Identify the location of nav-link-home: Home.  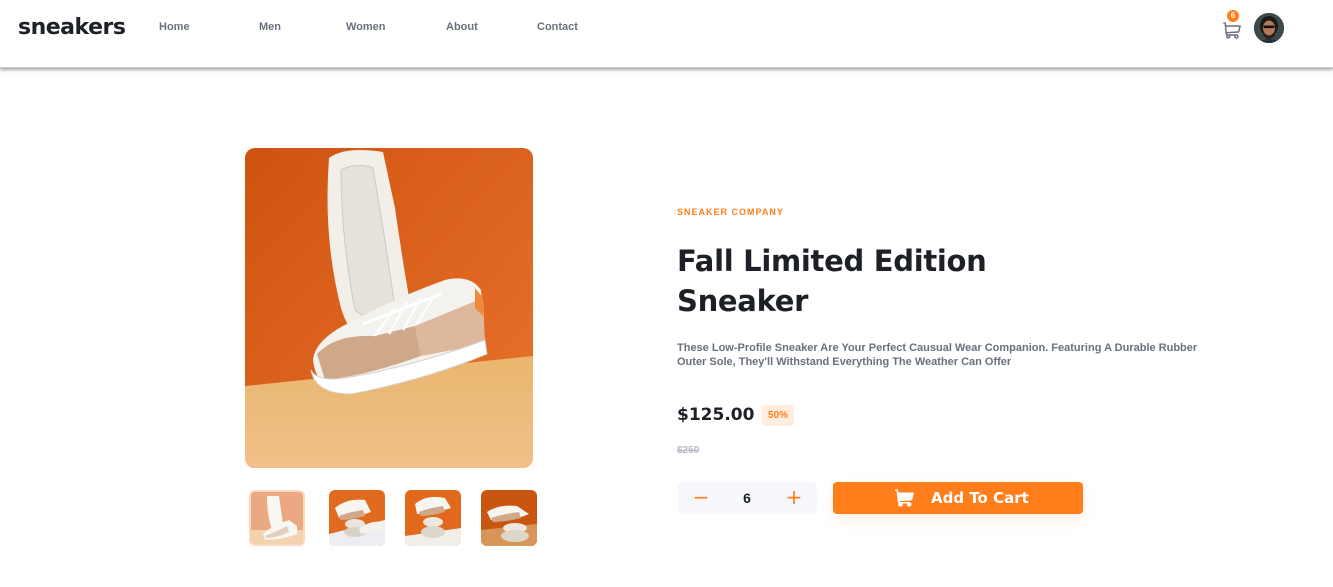
(174, 27).